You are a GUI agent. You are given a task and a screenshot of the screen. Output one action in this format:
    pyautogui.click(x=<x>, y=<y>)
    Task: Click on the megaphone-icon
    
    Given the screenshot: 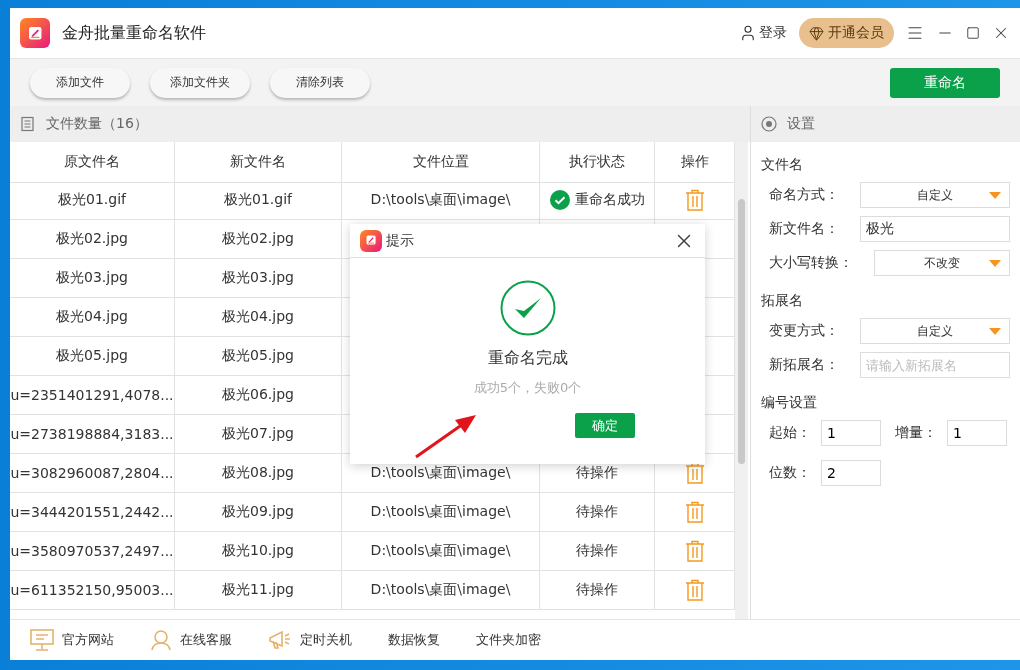 What is the action you would take?
    pyautogui.click(x=280, y=640)
    